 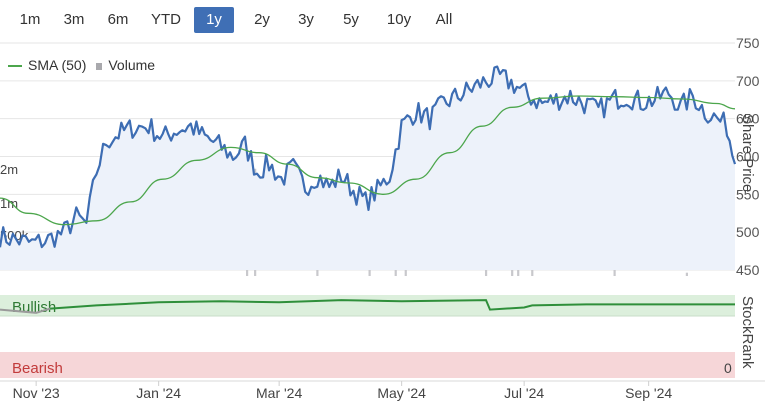 What do you see at coordinates (648, 393) in the screenshot?
I see `x-tick-label: Sep '24` at bounding box center [648, 393].